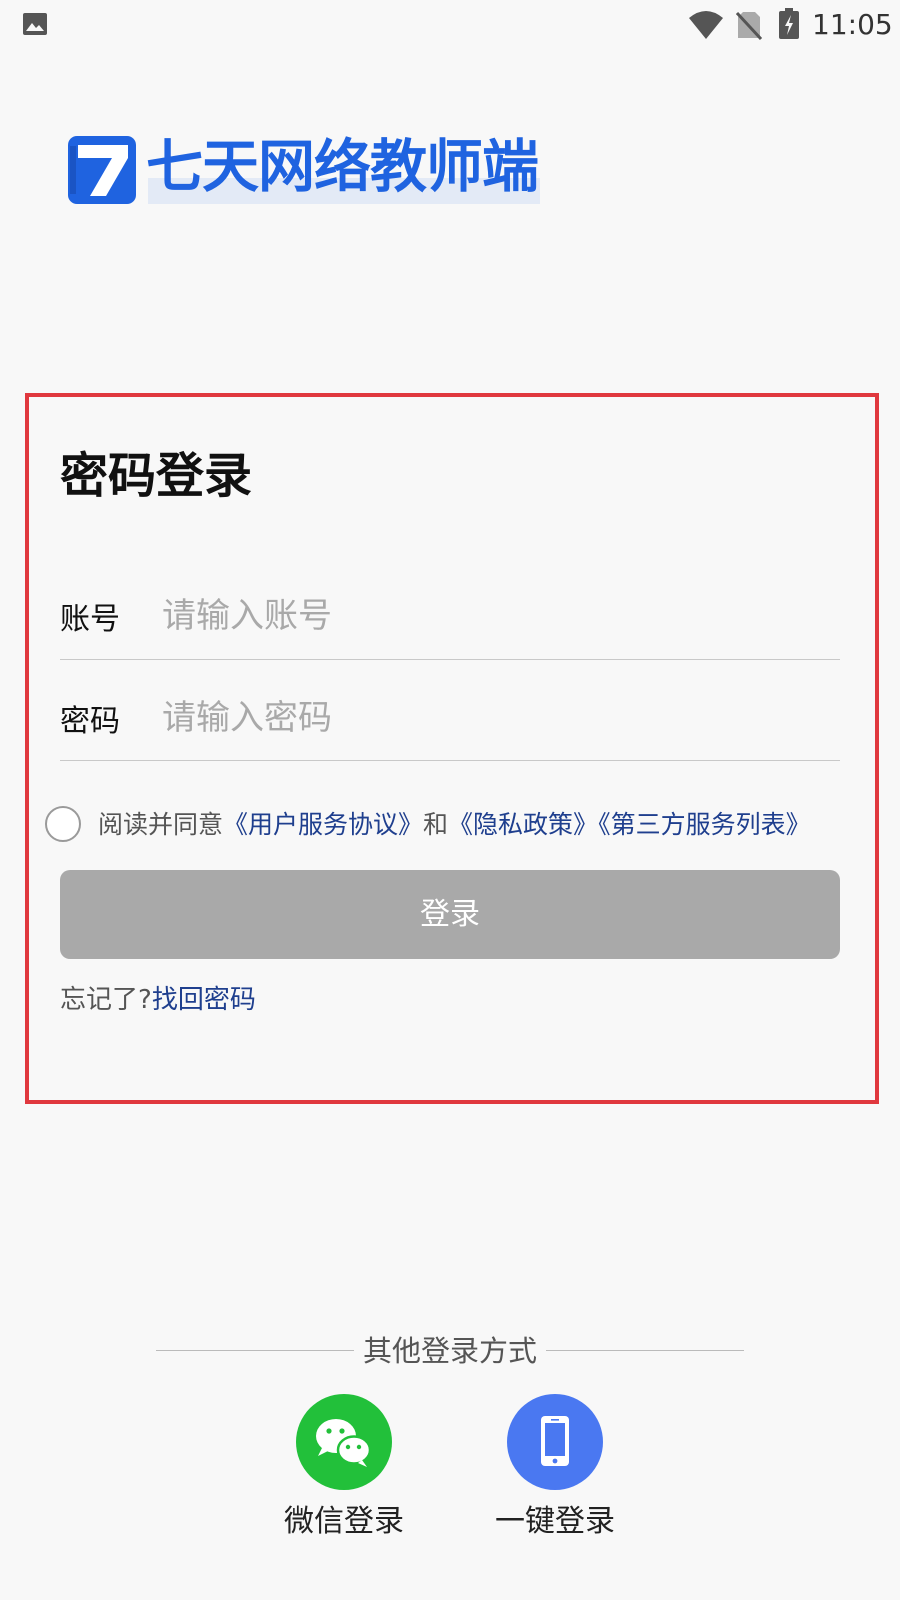 This screenshot has width=900, height=1600. What do you see at coordinates (450, 914) in the screenshot?
I see `login-button: 登录` at bounding box center [450, 914].